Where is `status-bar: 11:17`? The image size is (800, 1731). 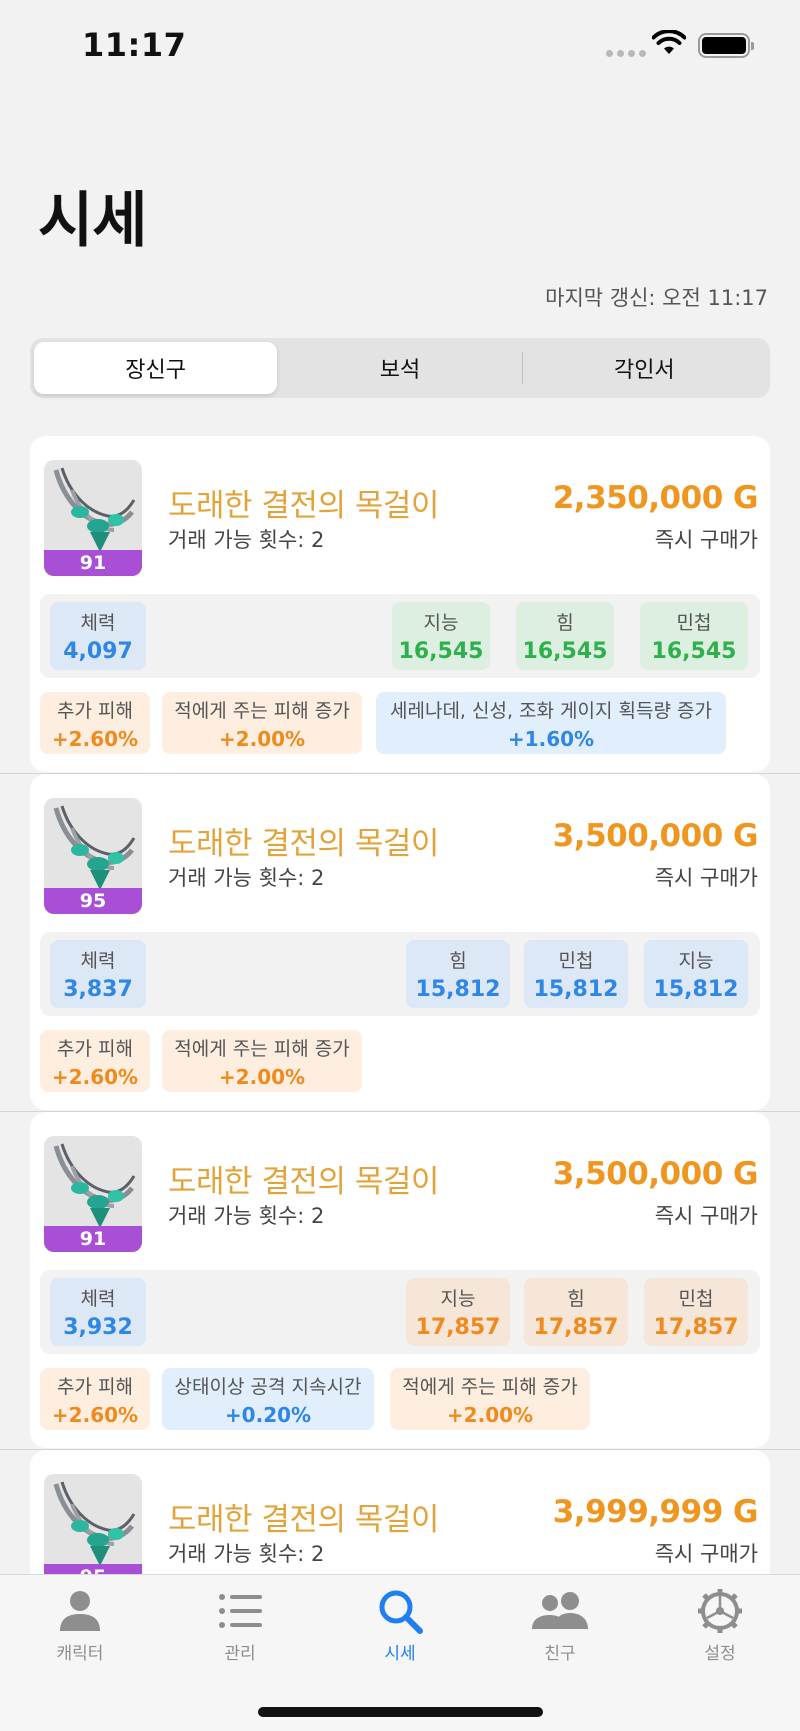 status-bar: 11:17 is located at coordinates (400, 45).